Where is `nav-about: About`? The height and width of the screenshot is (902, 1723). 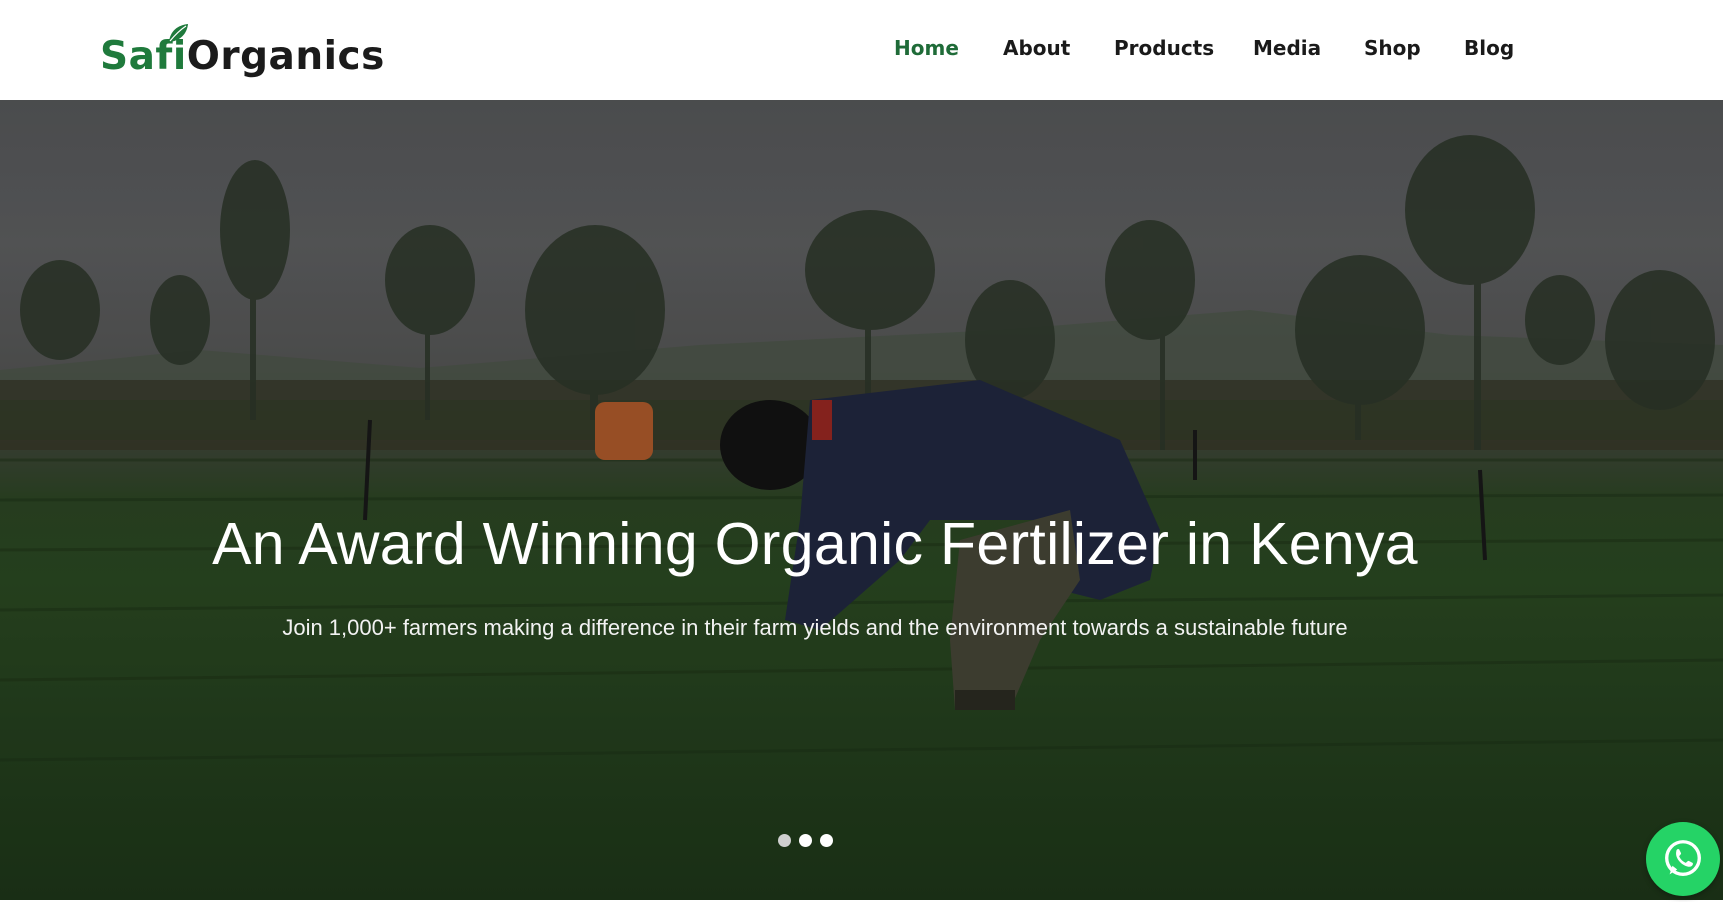
nav-about: About is located at coordinates (1036, 48).